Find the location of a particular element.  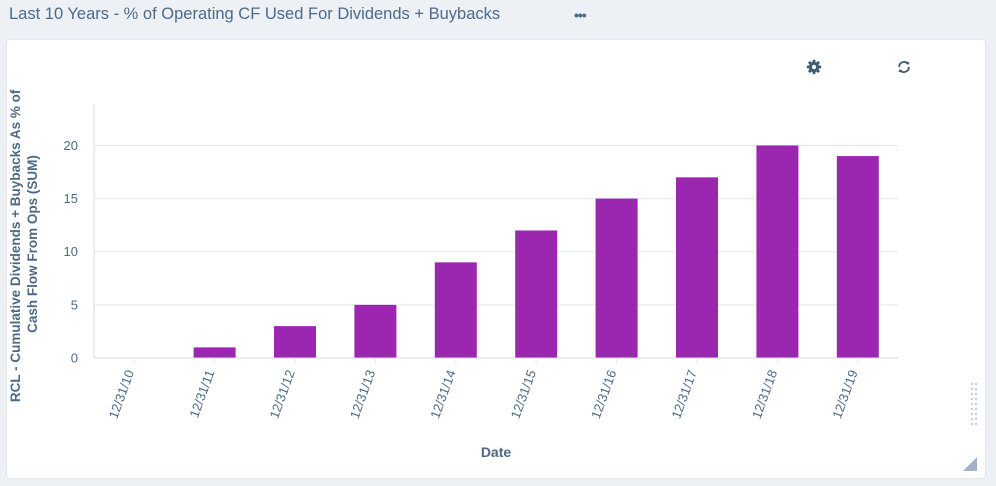

y-tick-labels: 0 5 10 15 20 is located at coordinates (71, 252).